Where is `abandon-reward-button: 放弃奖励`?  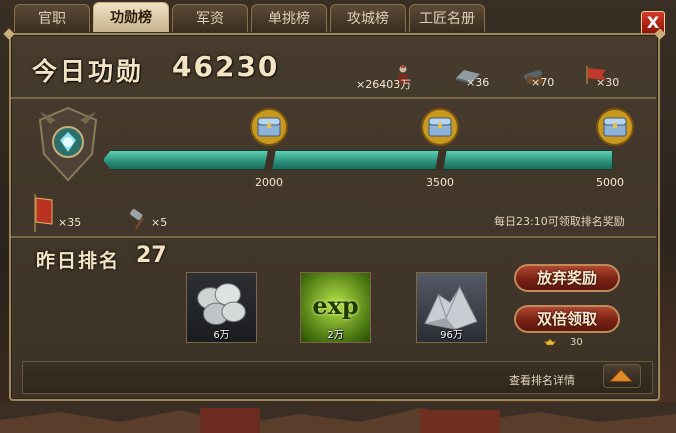 abandon-reward-button: 放弃奖励 is located at coordinates (567, 278).